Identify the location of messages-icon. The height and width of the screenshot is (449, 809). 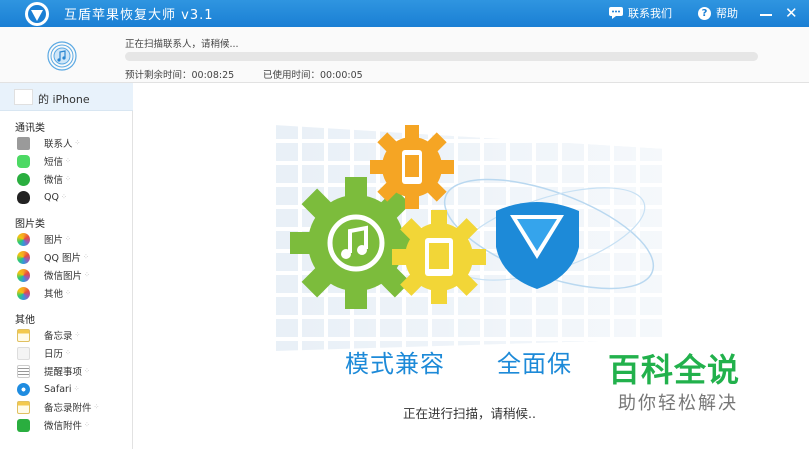
(23, 161).